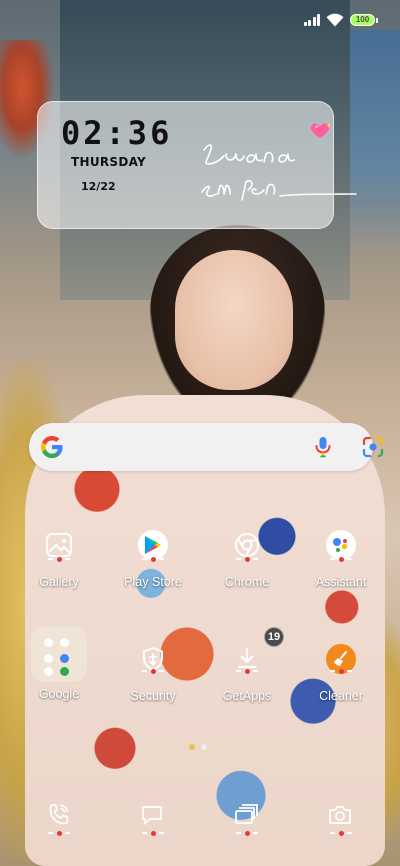 The height and width of the screenshot is (866, 400). Describe the element at coordinates (197, 165) in the screenshot. I see `clock-widget: 02:36 THURSDAY 12/22` at that location.